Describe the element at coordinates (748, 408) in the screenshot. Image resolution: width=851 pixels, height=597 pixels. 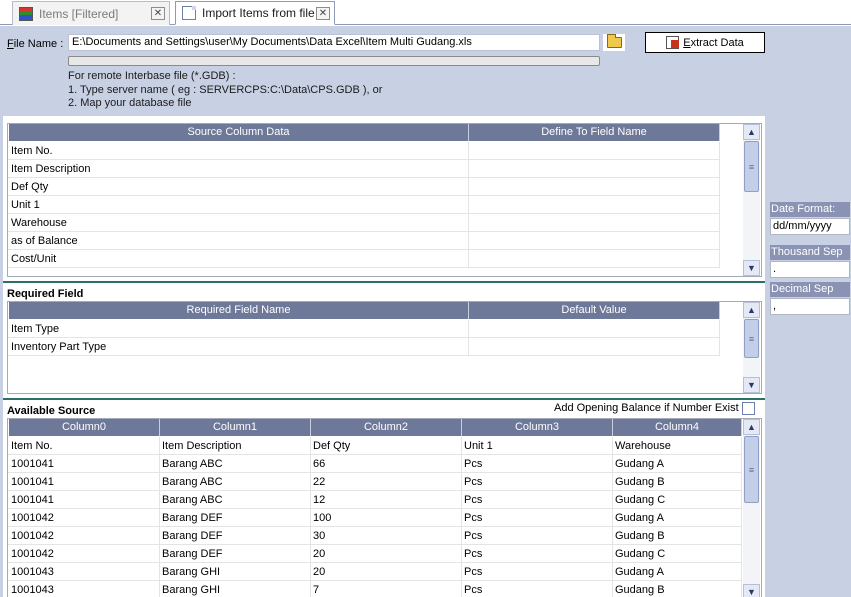
I see `opening-balance-checkbox` at that location.